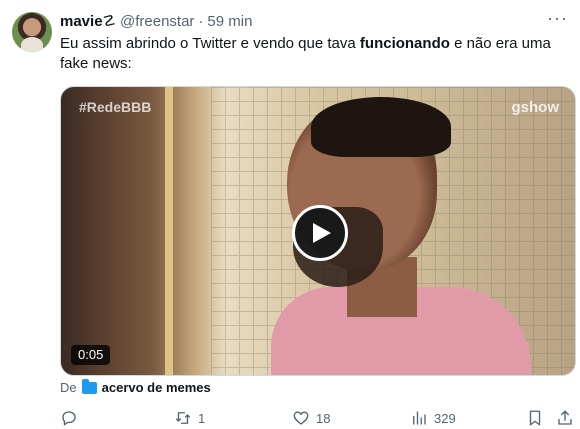  Describe the element at coordinates (81, 21) in the screenshot. I see `author-name: mavie` at that location.